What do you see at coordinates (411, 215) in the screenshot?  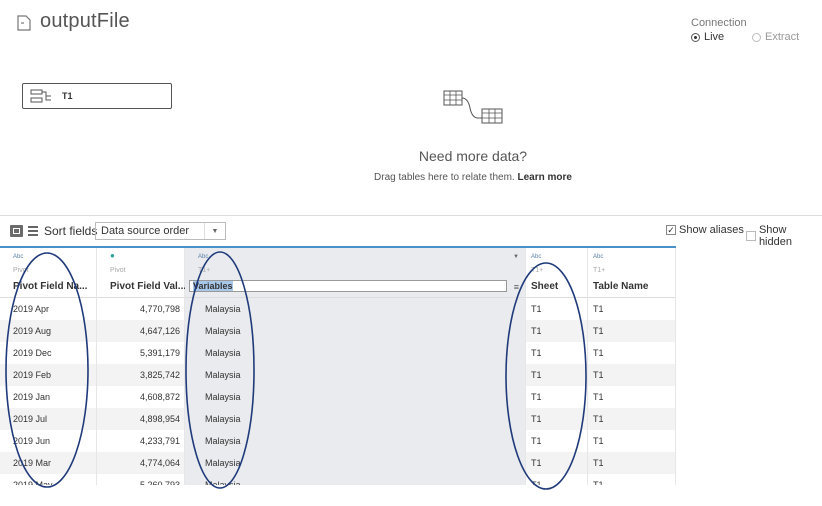 I see `canvas-bottom-border` at bounding box center [411, 215].